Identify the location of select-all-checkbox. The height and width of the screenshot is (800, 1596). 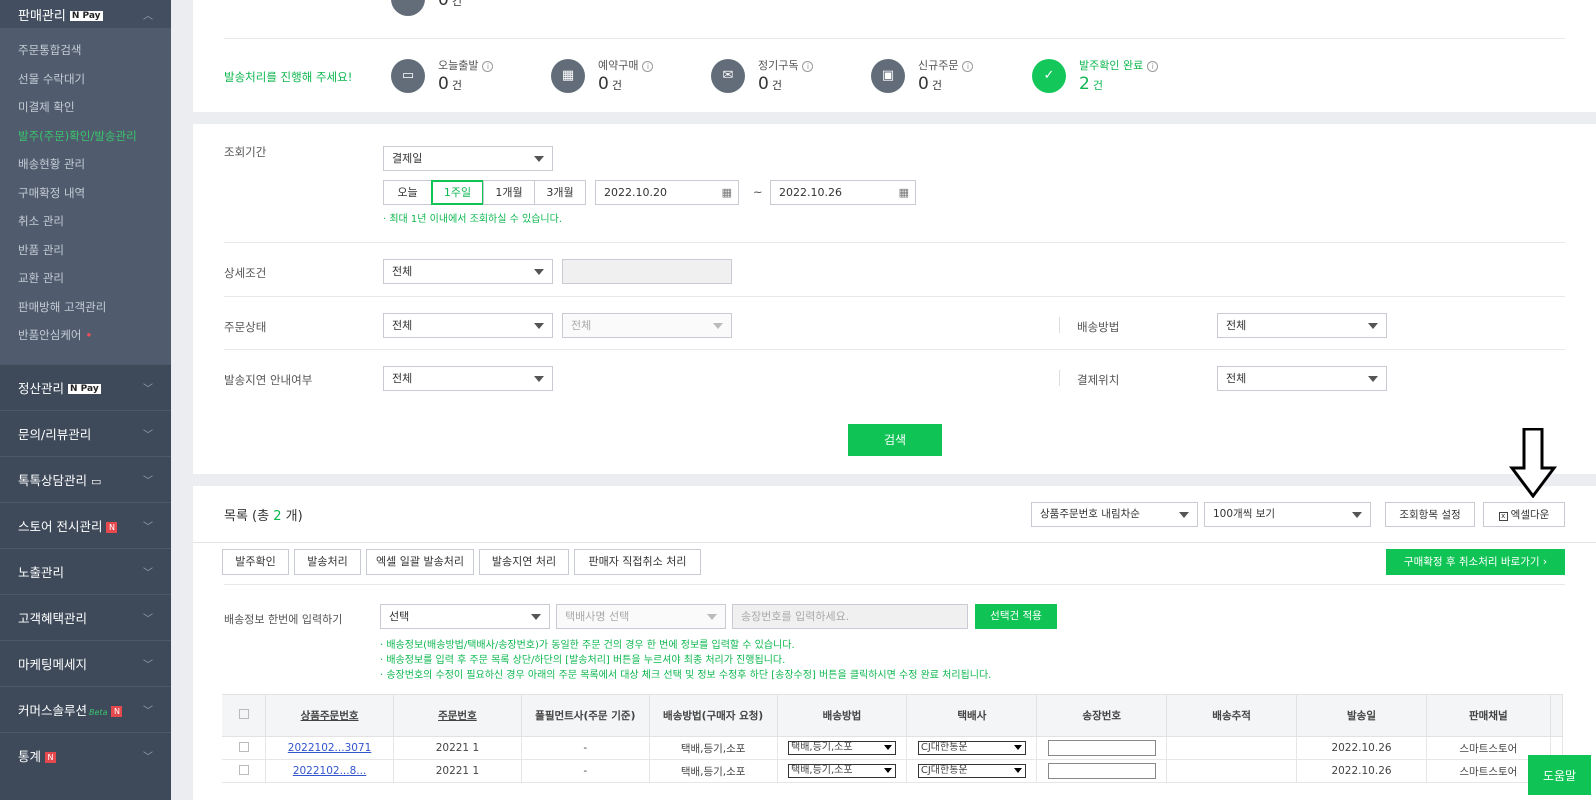
(243, 714).